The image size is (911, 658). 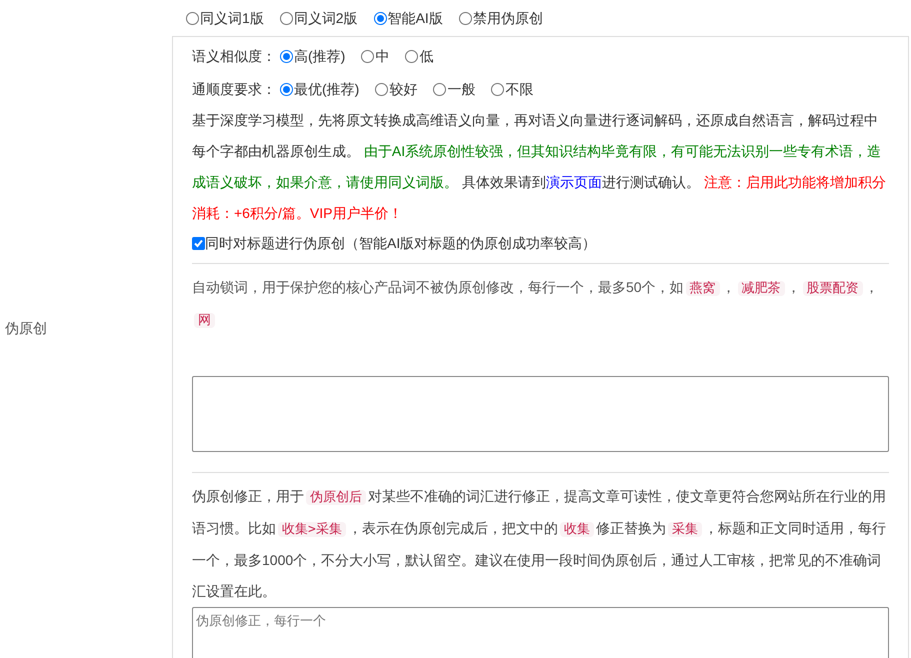 What do you see at coordinates (396, 89) in the screenshot?
I see `radio-option: 较好` at bounding box center [396, 89].